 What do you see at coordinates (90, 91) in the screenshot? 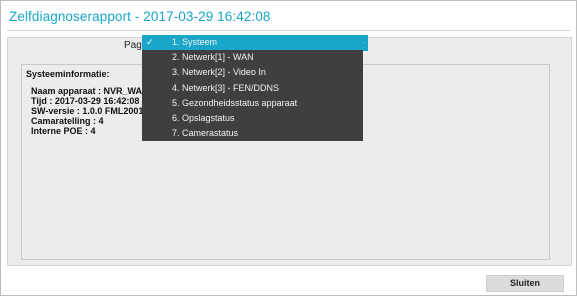
I see `info-device-name: Naam apparaat : NVR_WAN` at bounding box center [90, 91].